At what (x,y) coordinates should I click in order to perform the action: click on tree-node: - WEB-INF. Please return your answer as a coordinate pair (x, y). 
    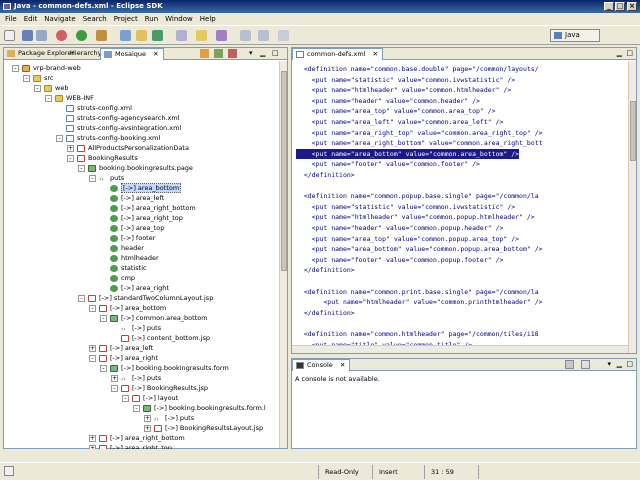
    Looking at the image, I should click on (69, 98).